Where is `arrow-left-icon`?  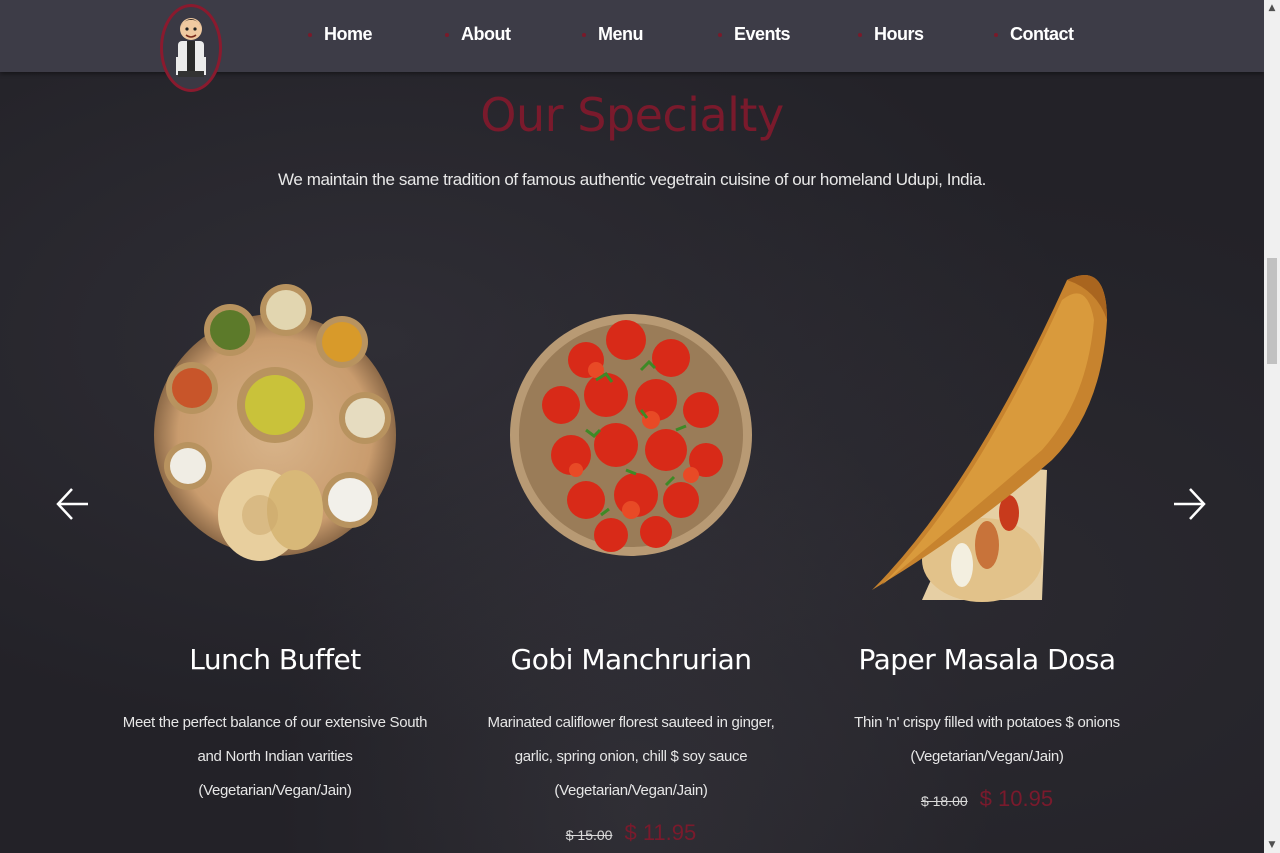 arrow-left-icon is located at coordinates (73, 504).